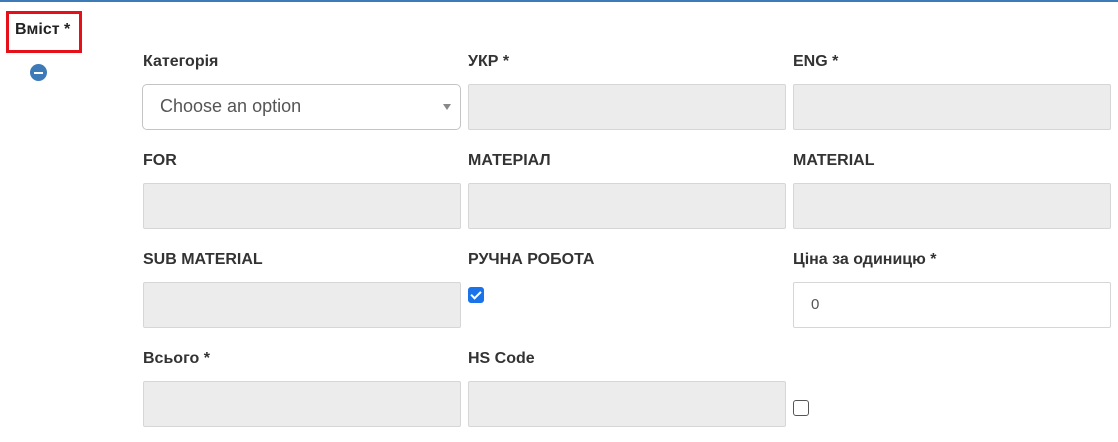  Describe the element at coordinates (38, 72) in the screenshot. I see `remove-section-minus-circle-icon` at that location.